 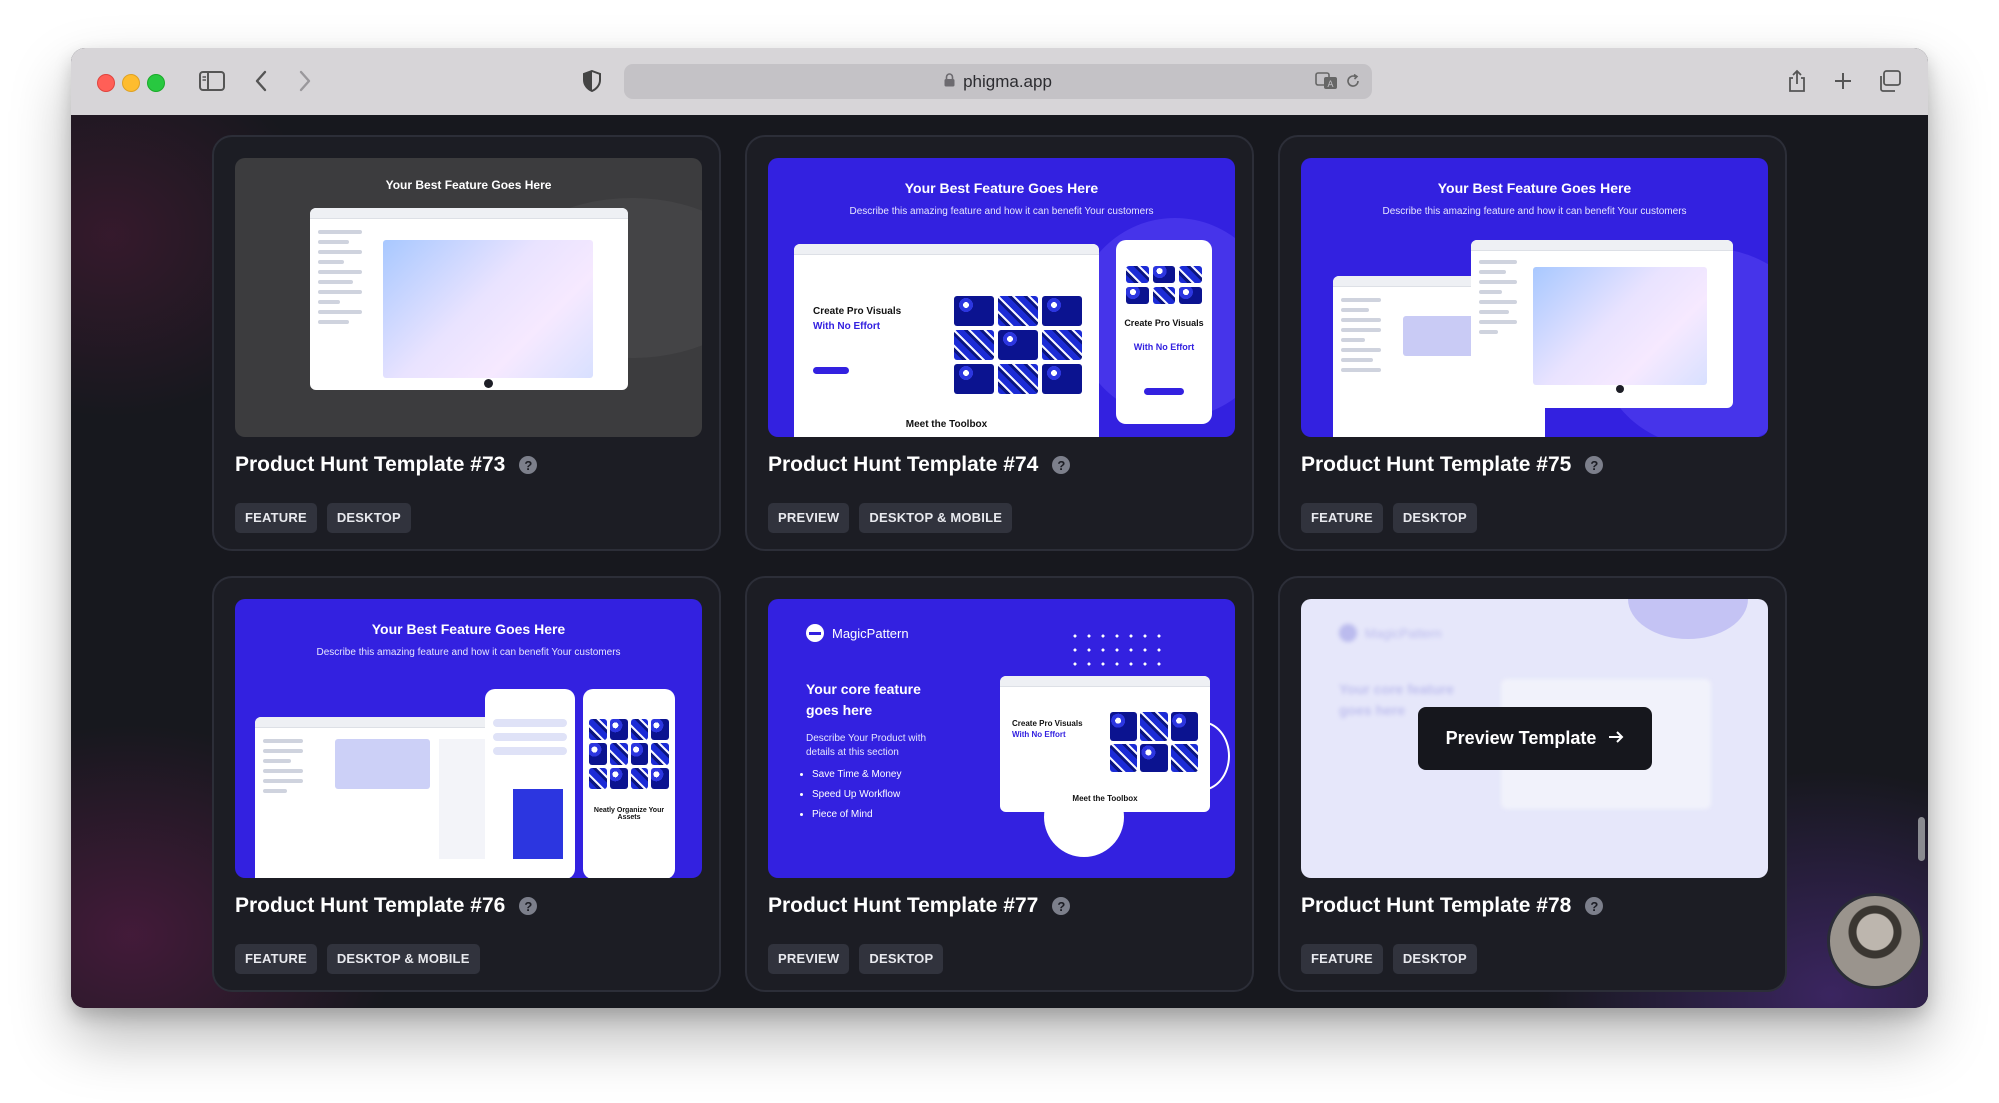 I want to click on card-title: Product Hunt Template #77, so click(x=903, y=906).